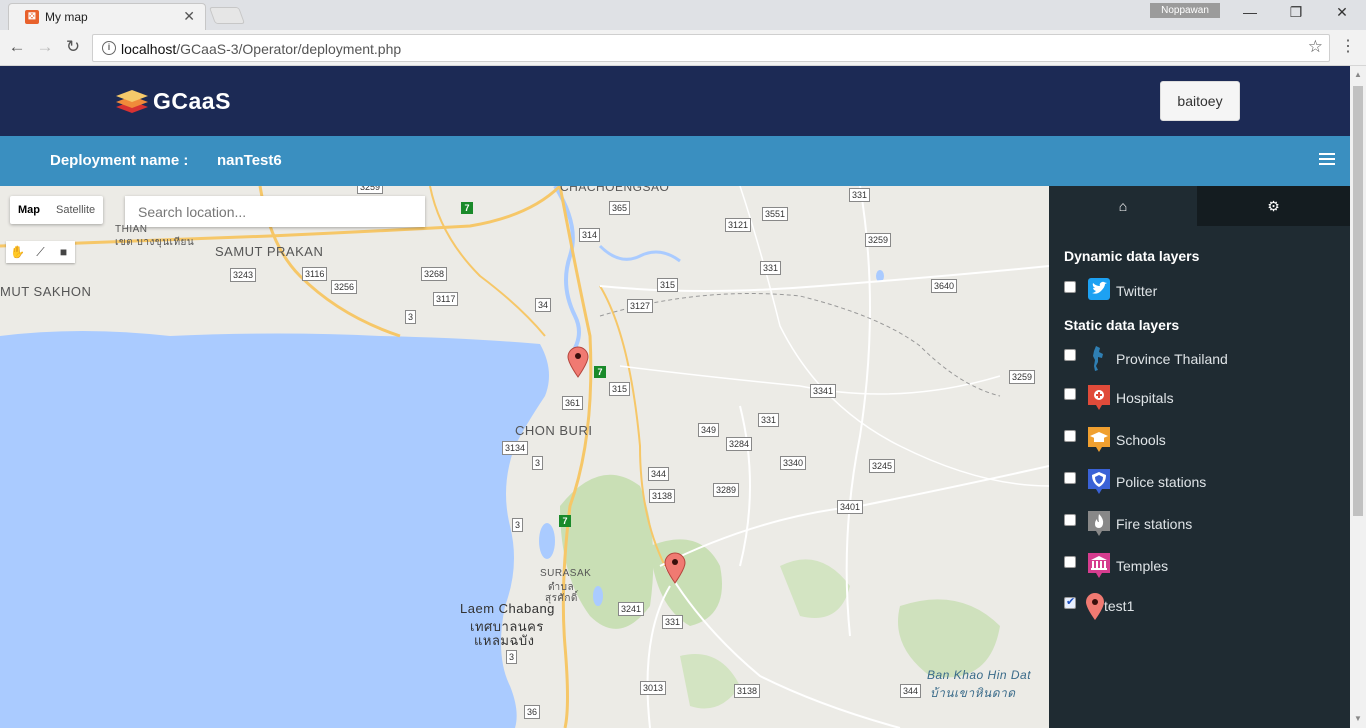 This screenshot has height=728, width=1366. Describe the element at coordinates (1342, 14) in the screenshot. I see `window-close-icon: ✕` at that location.